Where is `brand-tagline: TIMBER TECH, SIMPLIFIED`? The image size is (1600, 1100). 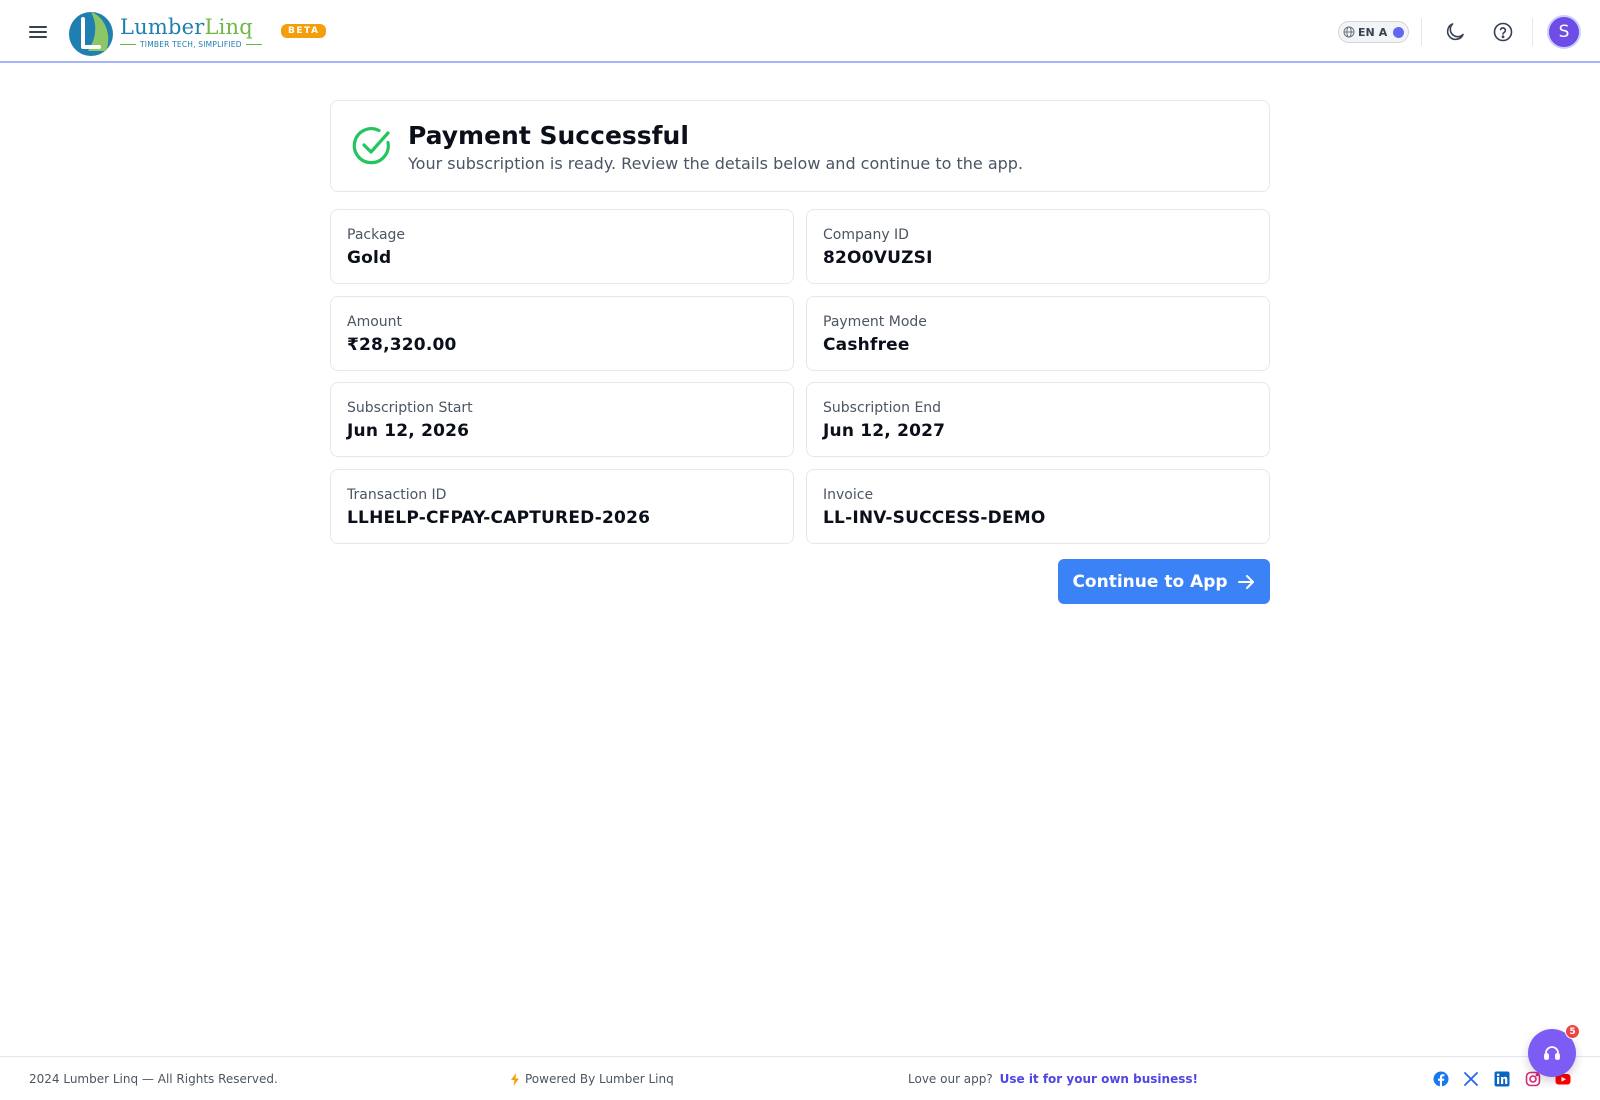 brand-tagline: TIMBER TECH, SIMPLIFIED is located at coordinates (191, 44).